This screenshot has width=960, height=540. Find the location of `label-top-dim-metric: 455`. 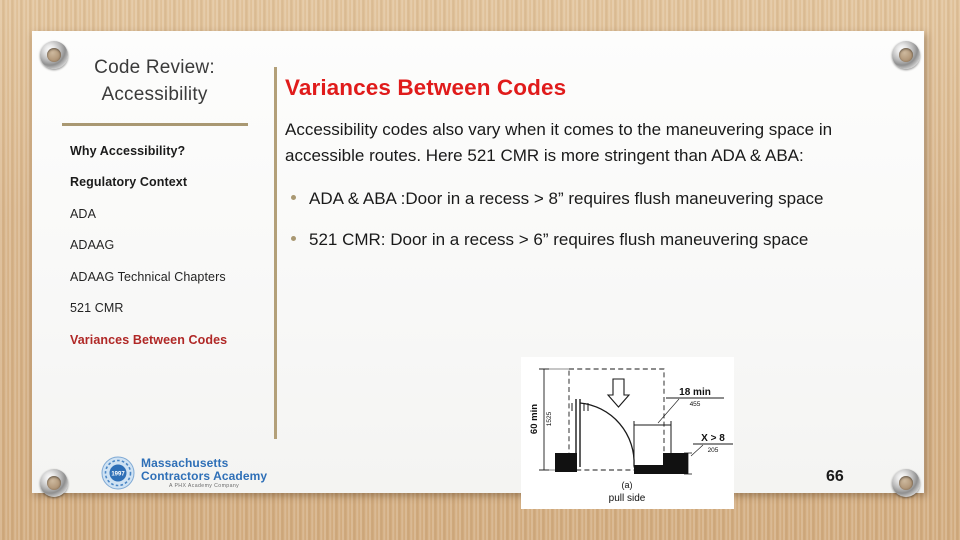

label-top-dim-metric: 455 is located at coordinates (695, 404).